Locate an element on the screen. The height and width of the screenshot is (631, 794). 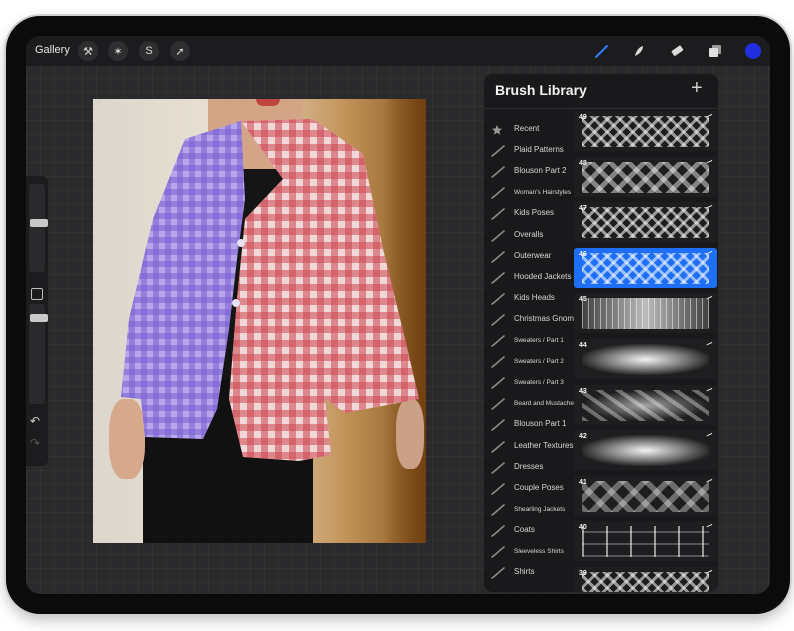
brush-set-label: Shirts is located at coordinates (524, 572).